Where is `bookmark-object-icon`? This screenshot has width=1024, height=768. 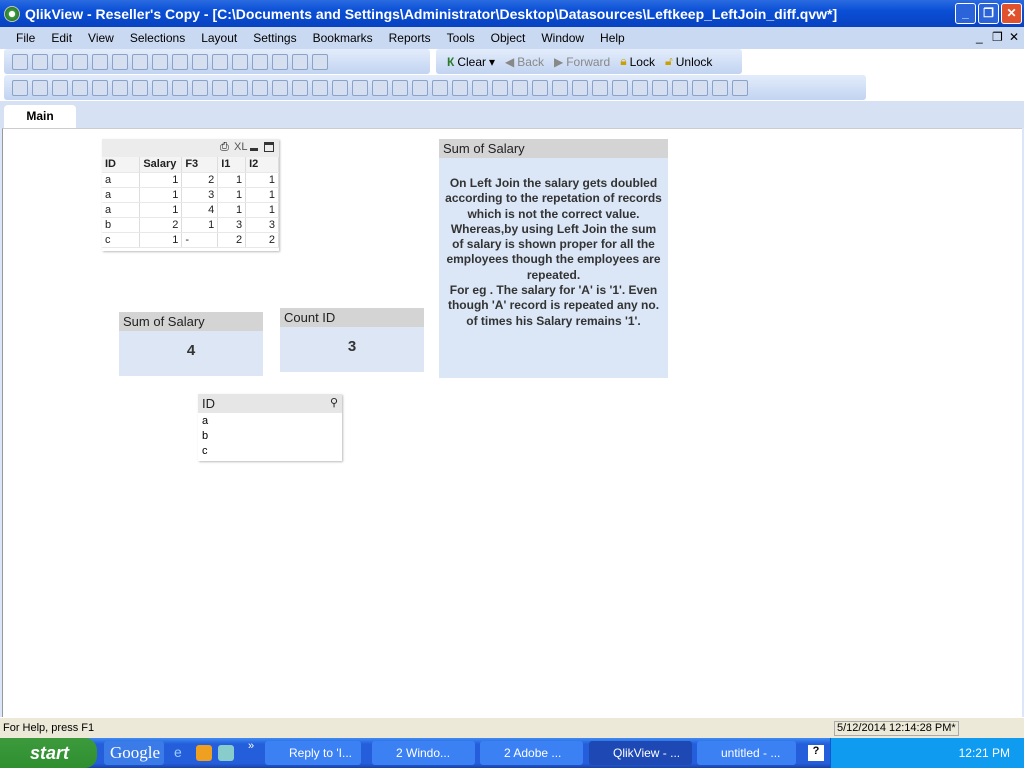
bookmark-object-icon is located at coordinates (320, 87).